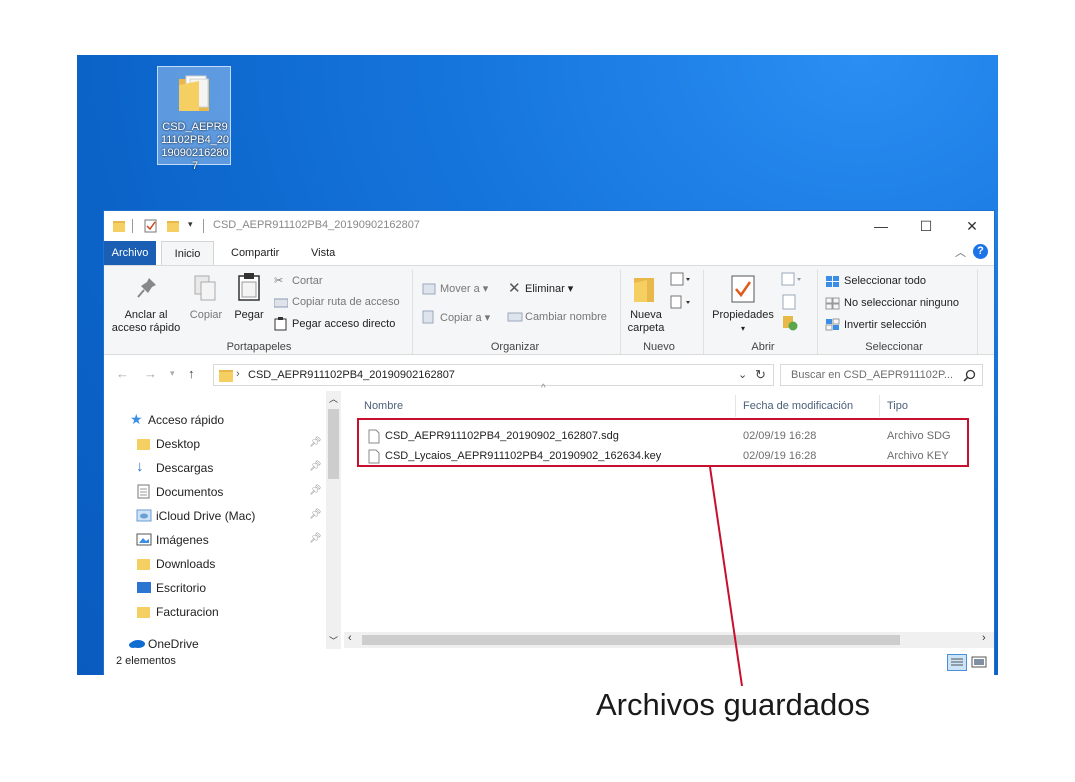  I want to click on desktop-folder-icon: CSD_AEPR911102PB4_20190902162807, so click(194, 119).